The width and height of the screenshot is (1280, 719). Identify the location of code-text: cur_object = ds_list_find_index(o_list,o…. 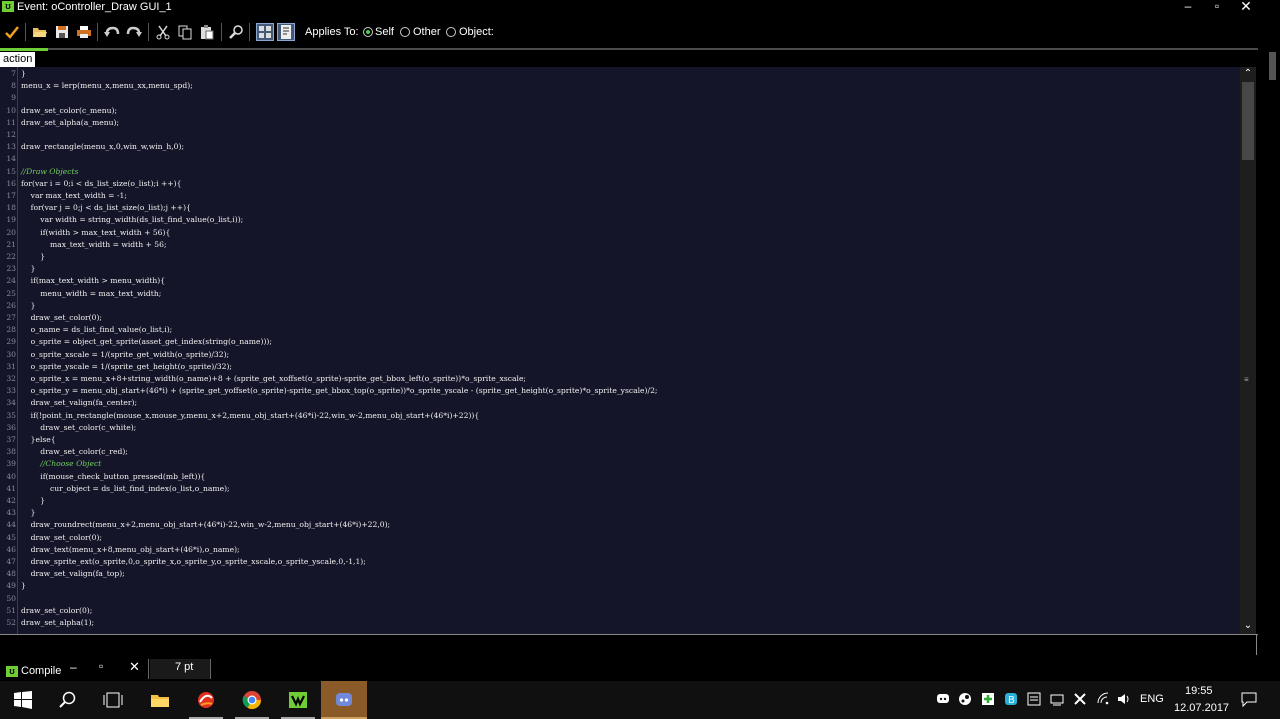
(125, 489).